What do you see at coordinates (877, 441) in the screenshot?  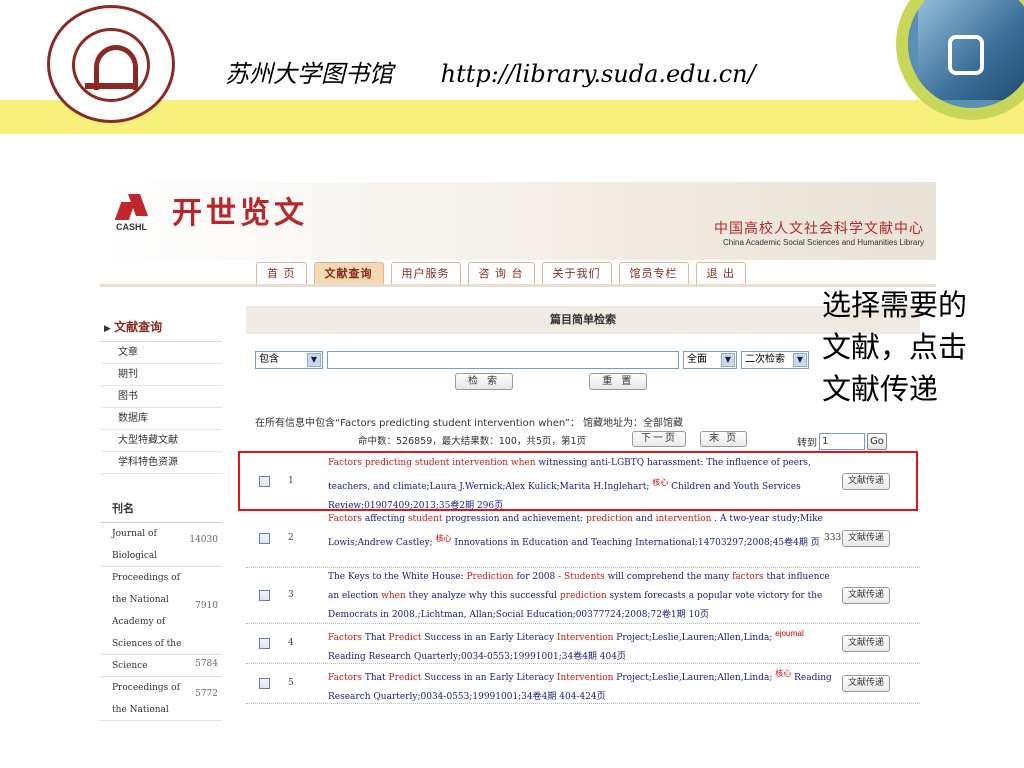 I see `go-button: Go` at bounding box center [877, 441].